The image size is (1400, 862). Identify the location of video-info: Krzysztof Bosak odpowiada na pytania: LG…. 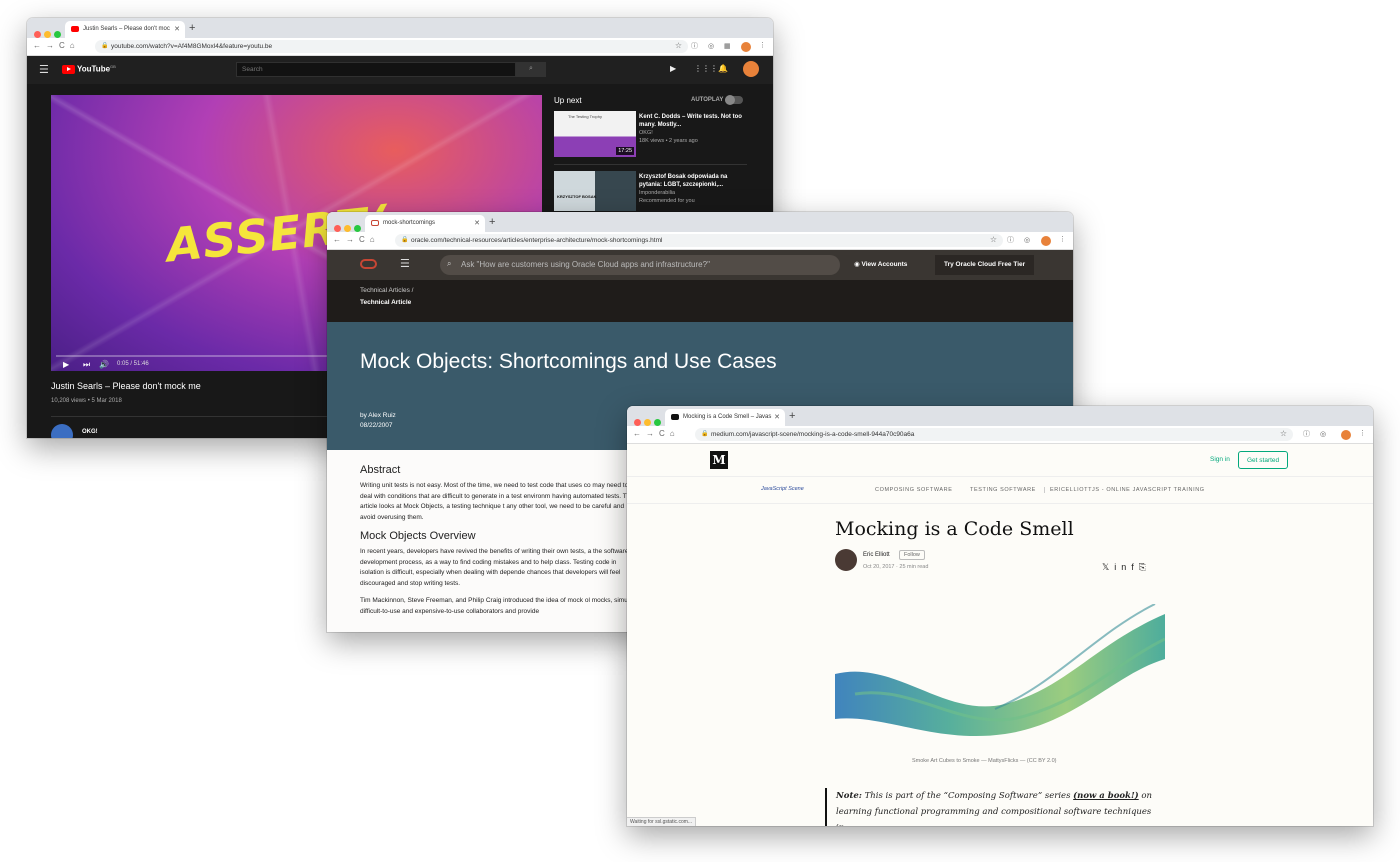
(694, 189).